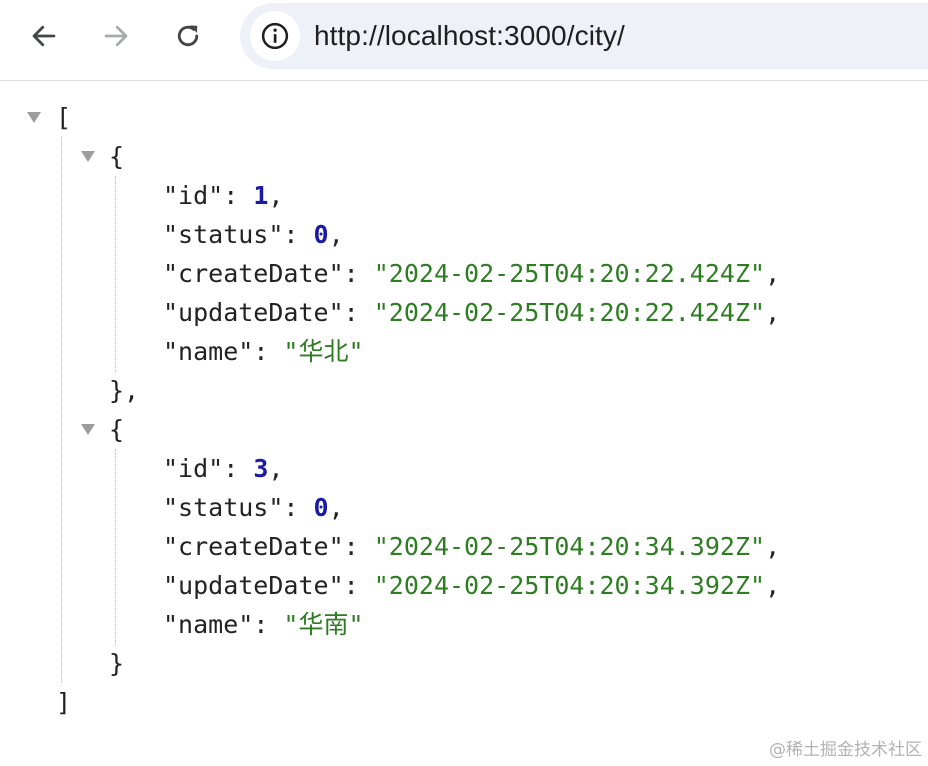 The width and height of the screenshot is (928, 766). What do you see at coordinates (469, 36) in the screenshot?
I see `url-text: http://localhost:3000/city/` at bounding box center [469, 36].